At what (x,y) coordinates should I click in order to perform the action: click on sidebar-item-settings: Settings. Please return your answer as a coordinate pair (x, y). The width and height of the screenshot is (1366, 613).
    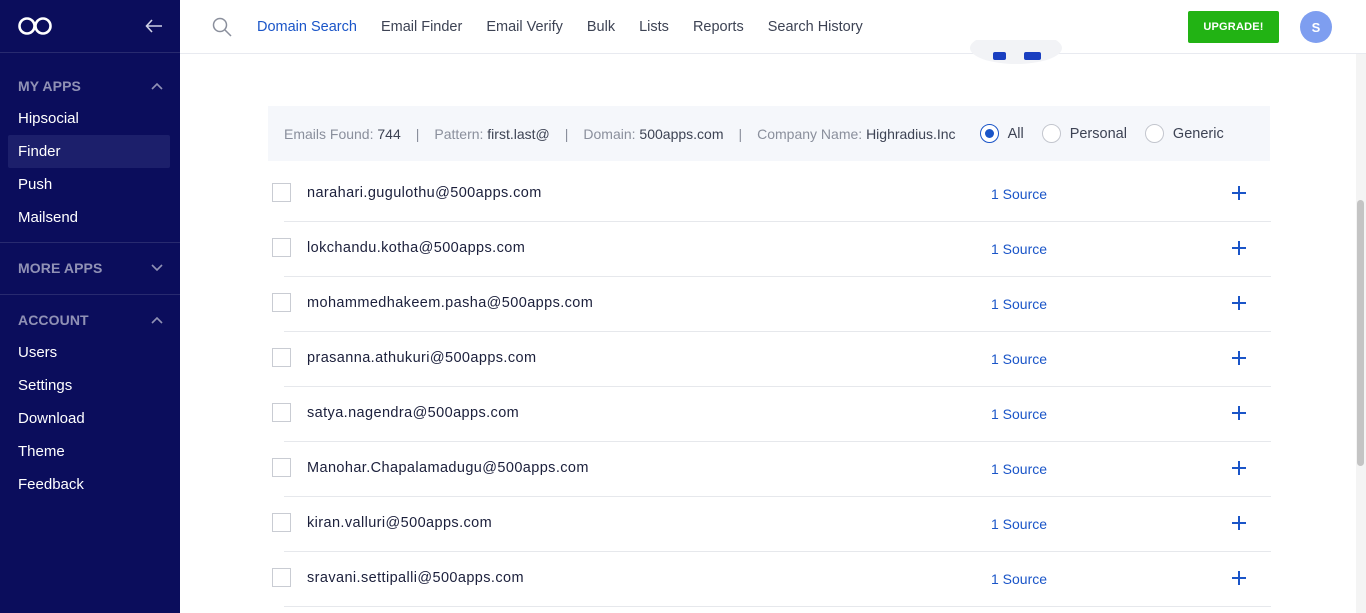
    Looking at the image, I should click on (89, 385).